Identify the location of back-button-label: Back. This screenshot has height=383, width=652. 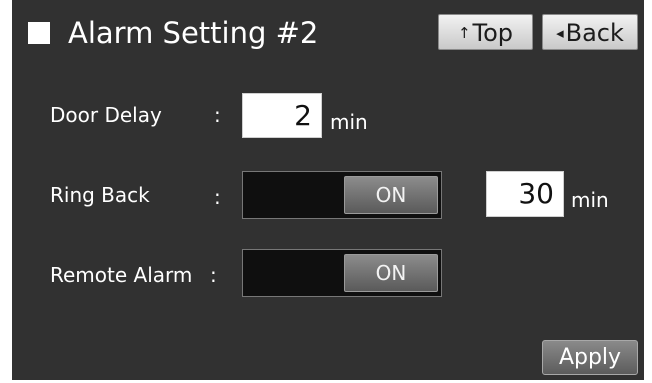
(594, 33).